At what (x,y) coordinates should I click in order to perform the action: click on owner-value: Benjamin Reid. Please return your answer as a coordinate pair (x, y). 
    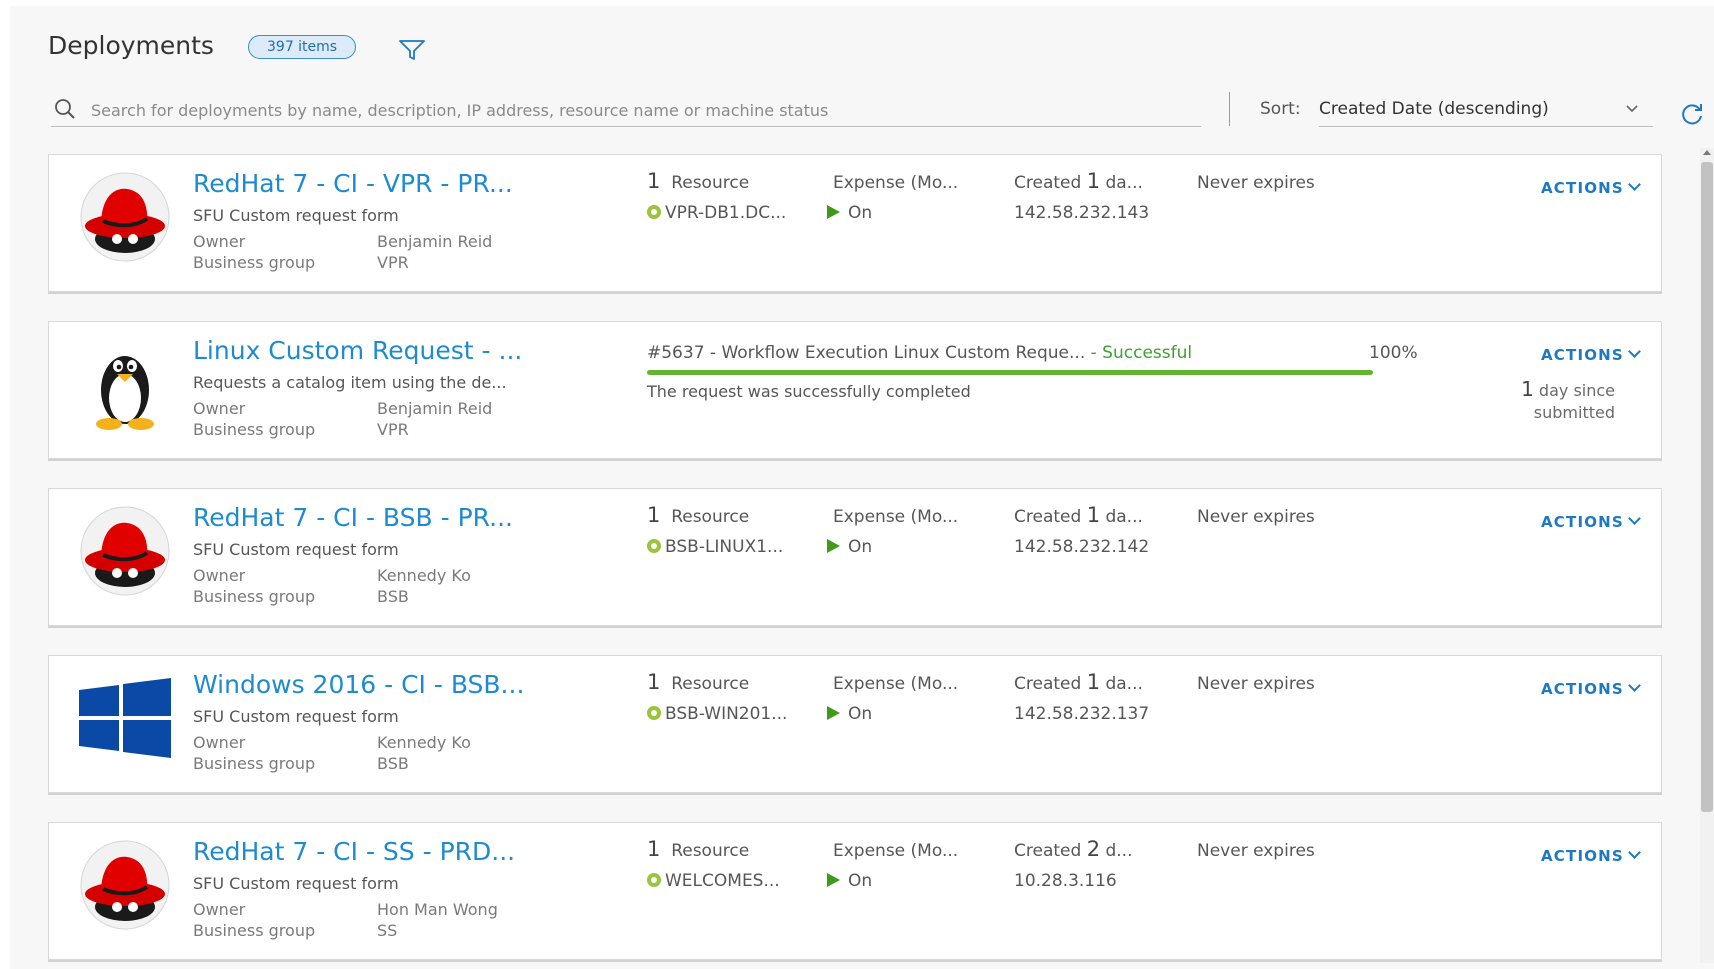
    Looking at the image, I should click on (435, 241).